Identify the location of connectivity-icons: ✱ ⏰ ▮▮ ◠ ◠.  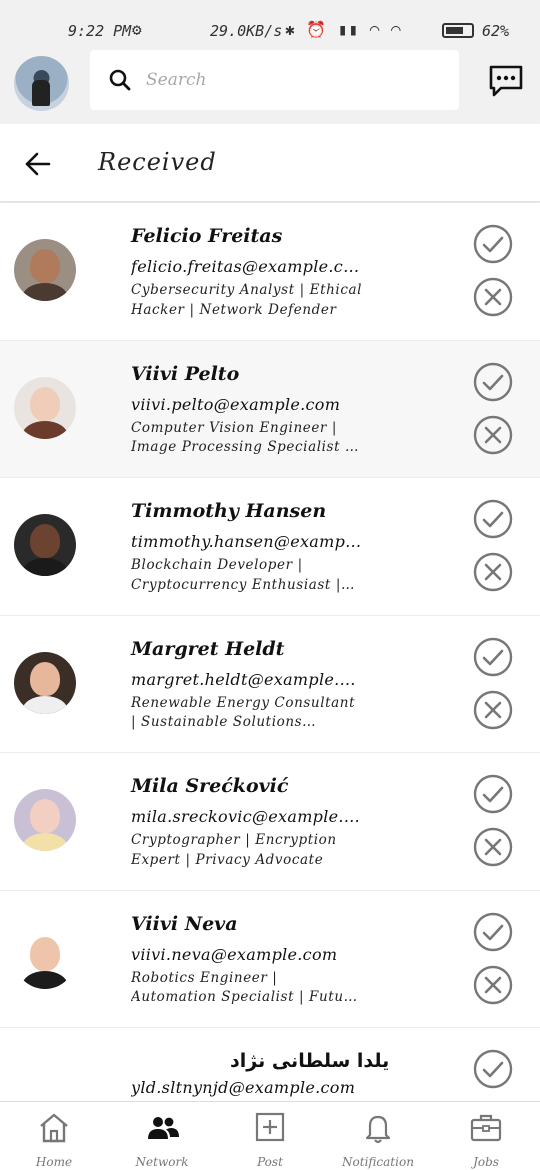
(343, 29).